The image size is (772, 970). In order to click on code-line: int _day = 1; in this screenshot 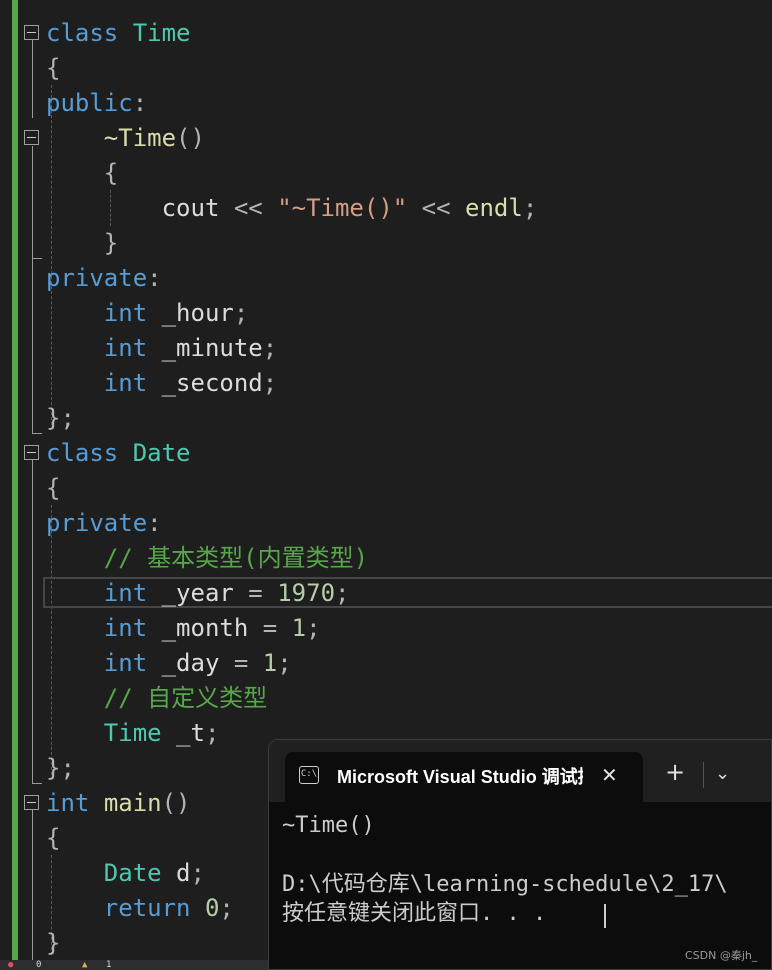, I will do `click(169, 663)`.